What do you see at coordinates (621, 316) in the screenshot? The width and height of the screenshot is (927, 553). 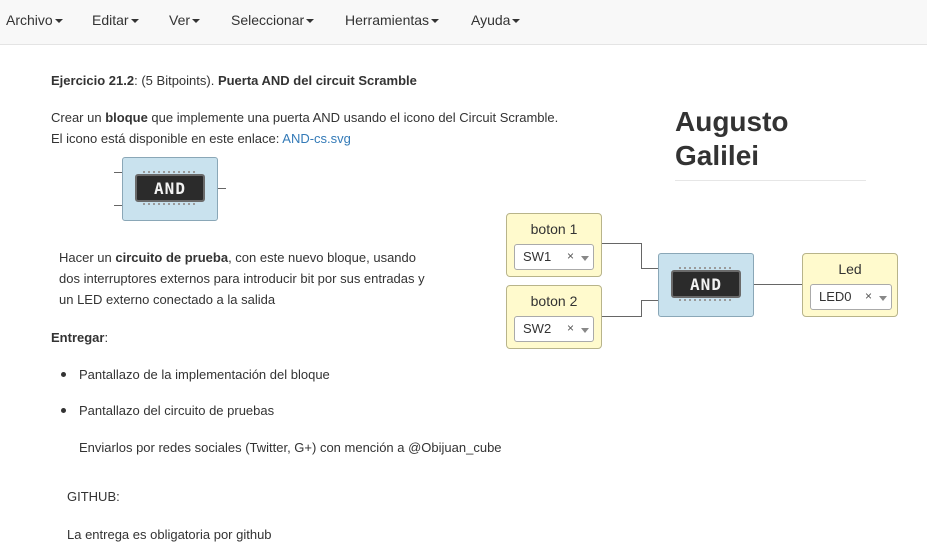 I see `wire-sw2-h1` at bounding box center [621, 316].